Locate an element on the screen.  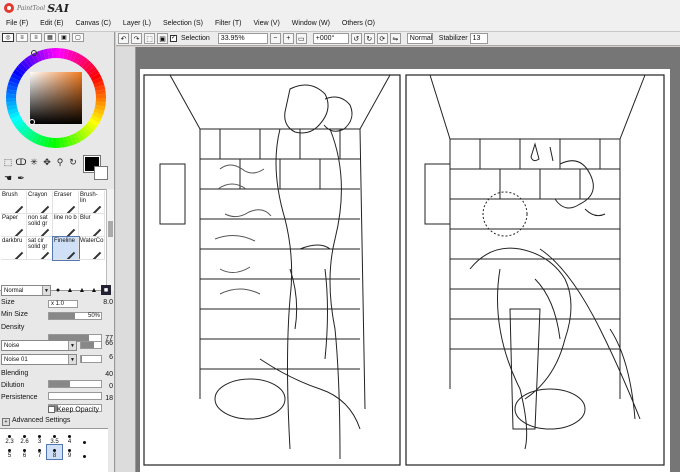
size-preset: 7 is located at coordinates (39, 452).